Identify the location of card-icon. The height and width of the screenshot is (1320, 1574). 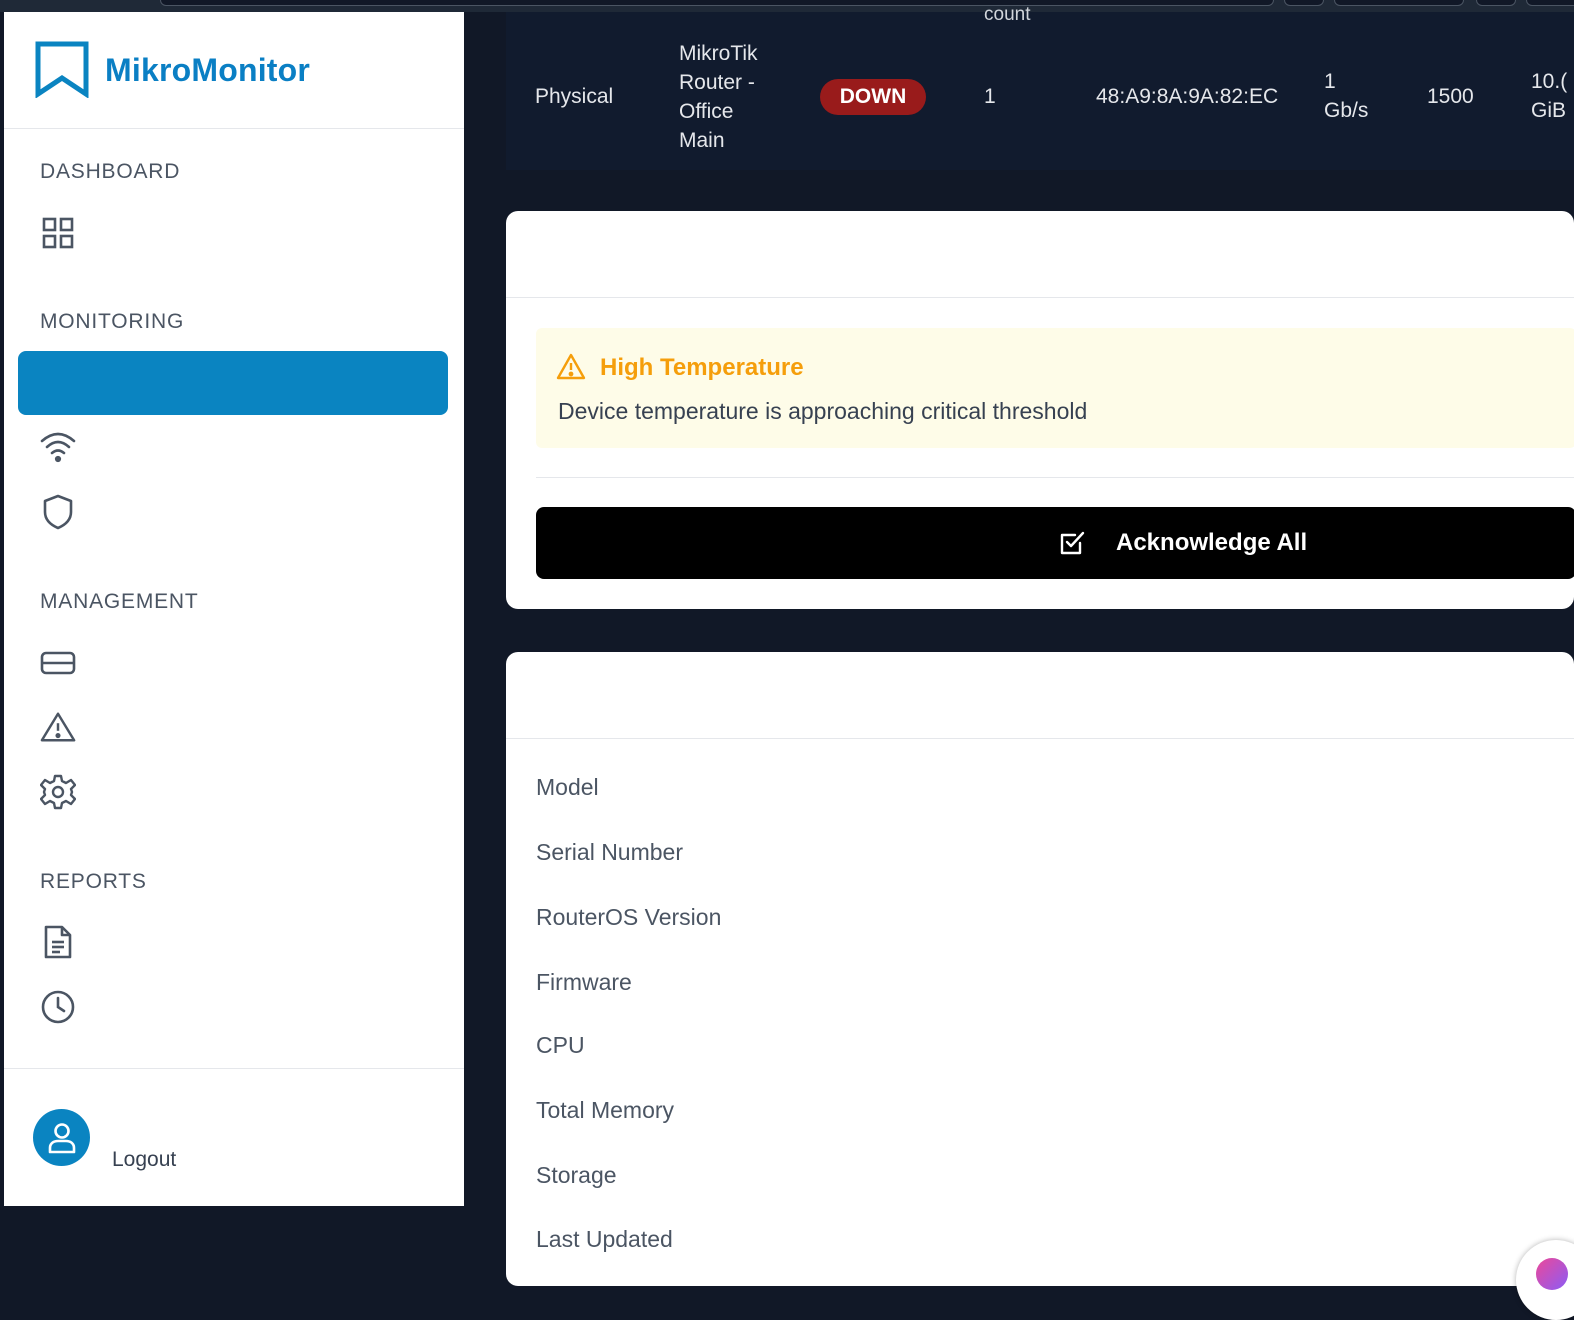
(58, 663).